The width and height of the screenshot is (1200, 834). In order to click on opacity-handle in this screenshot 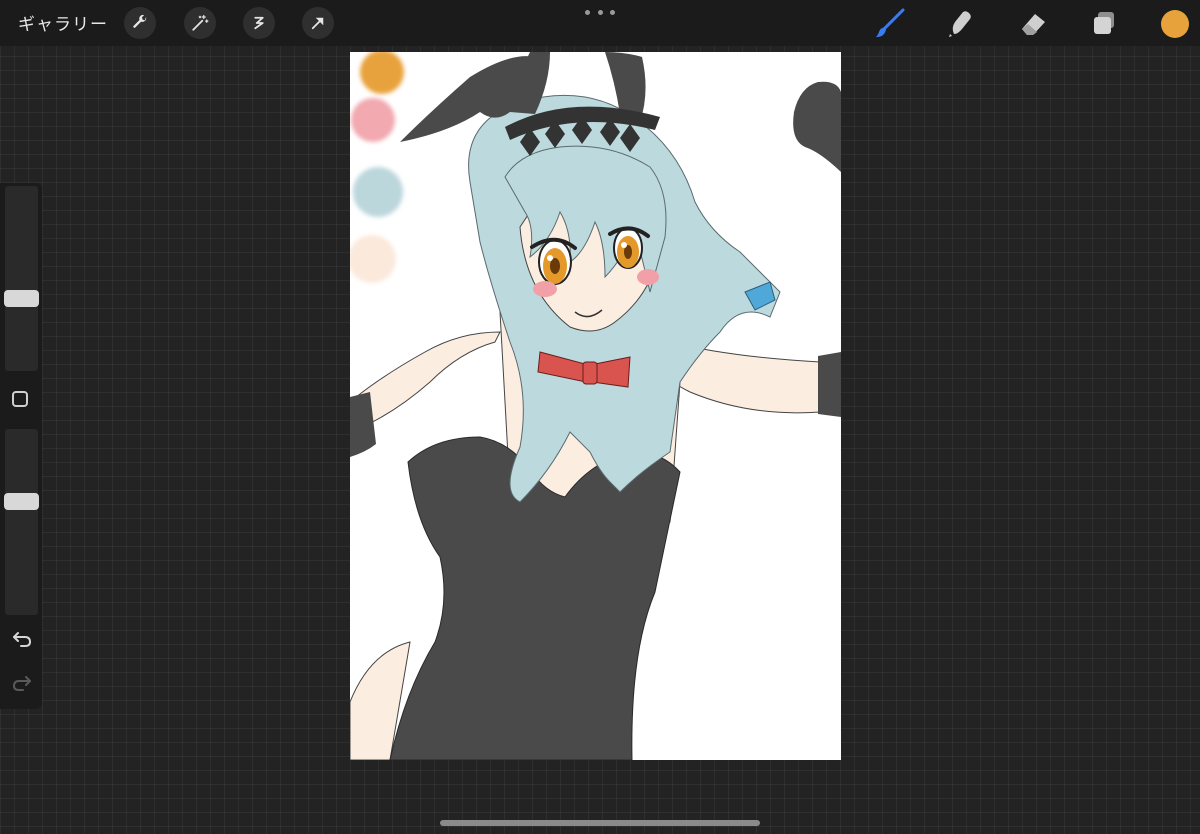, I will do `click(21, 502)`.